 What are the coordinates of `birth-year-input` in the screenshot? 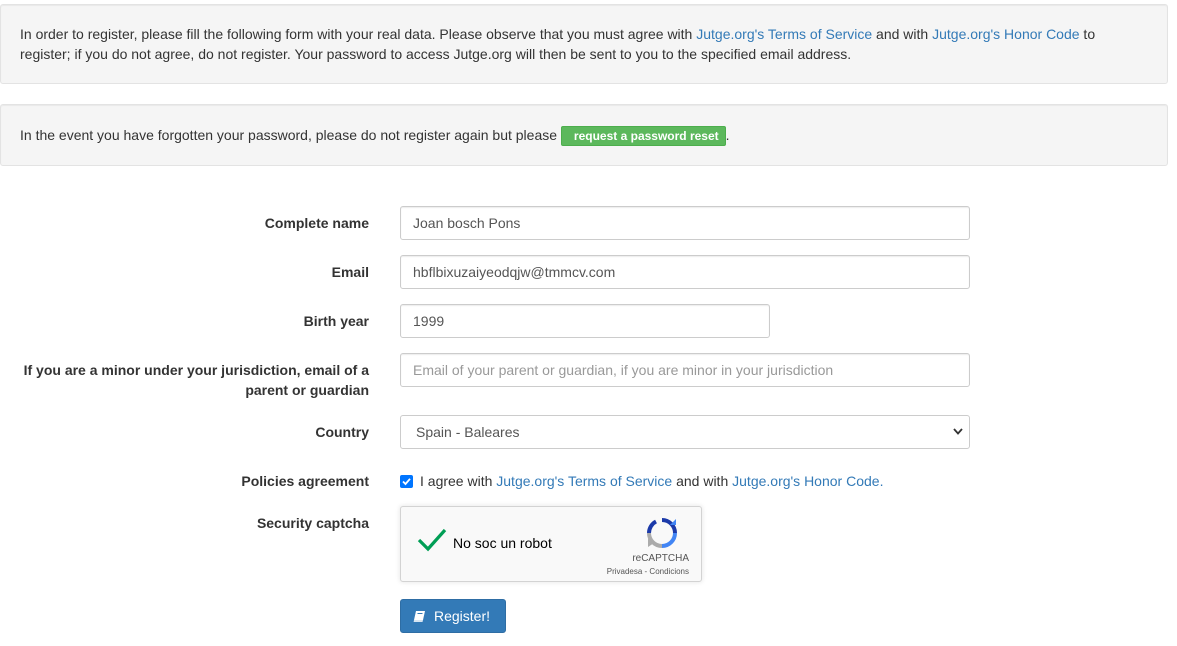 It's located at (585, 321).